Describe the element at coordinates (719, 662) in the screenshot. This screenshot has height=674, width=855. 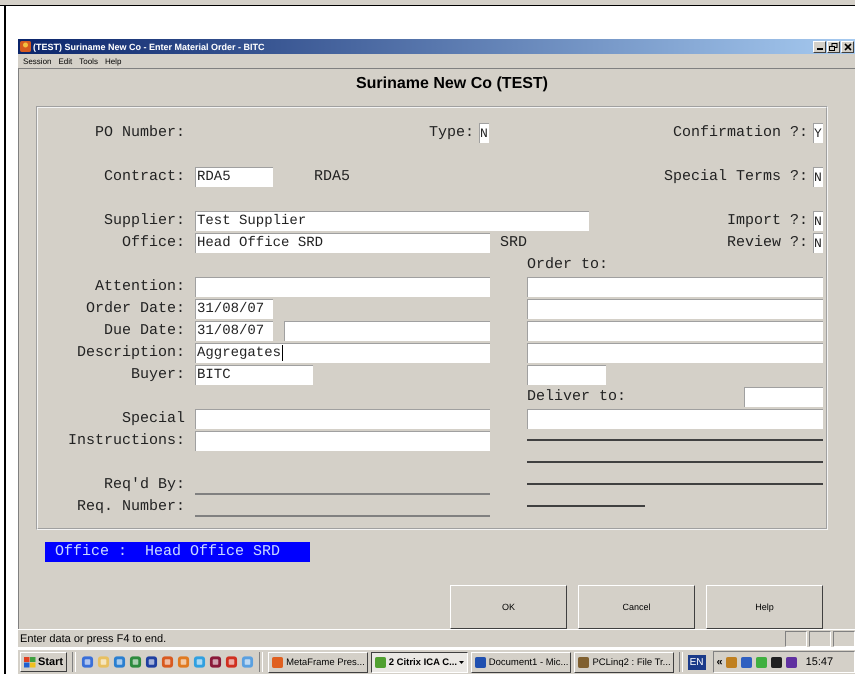
I see `tray-expand-button: «` at that location.